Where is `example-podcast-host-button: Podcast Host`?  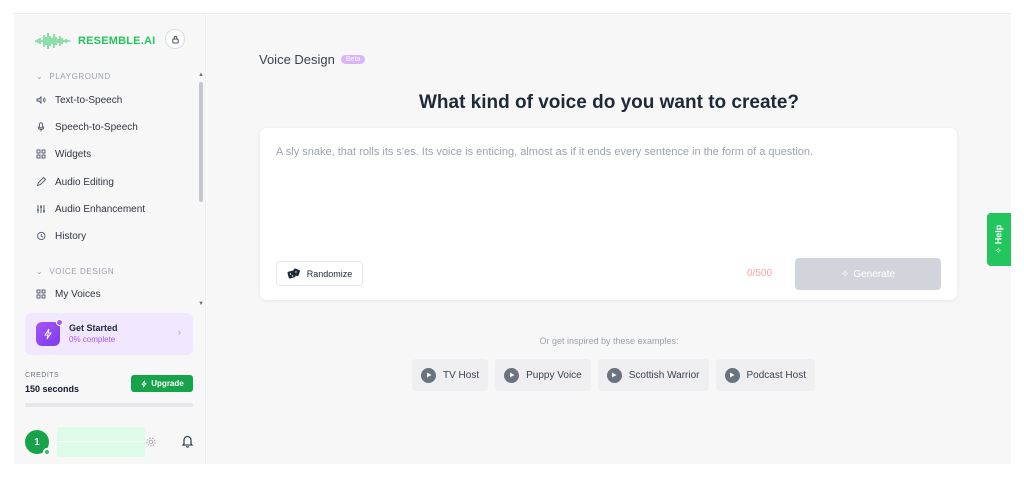 example-podcast-host-button: Podcast Host is located at coordinates (765, 375).